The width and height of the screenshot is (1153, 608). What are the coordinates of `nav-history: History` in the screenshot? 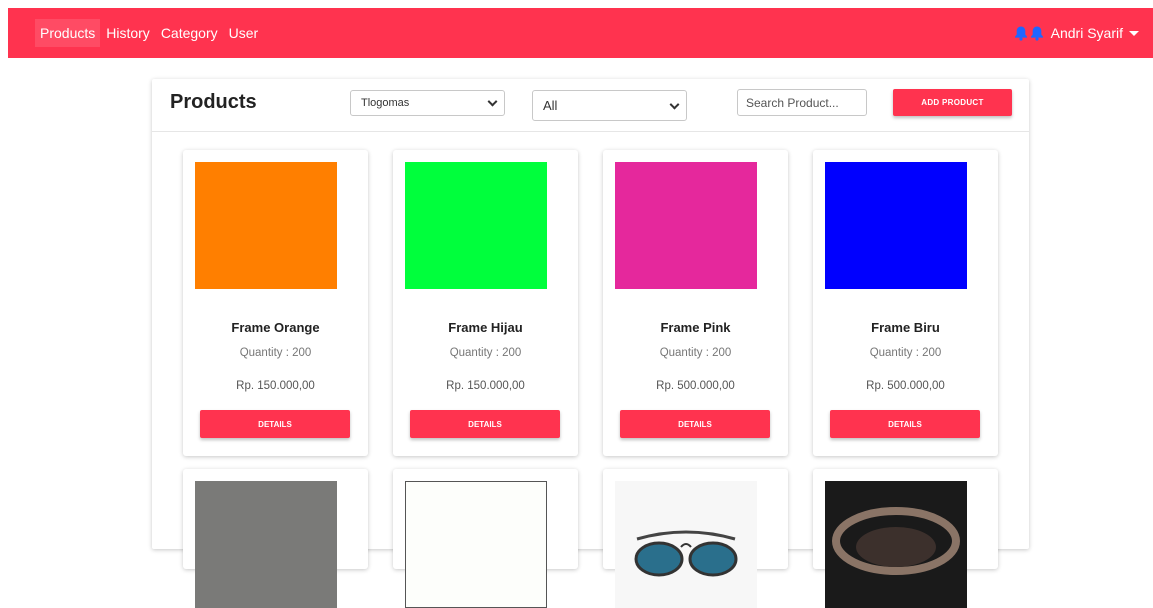 It's located at (128, 33).